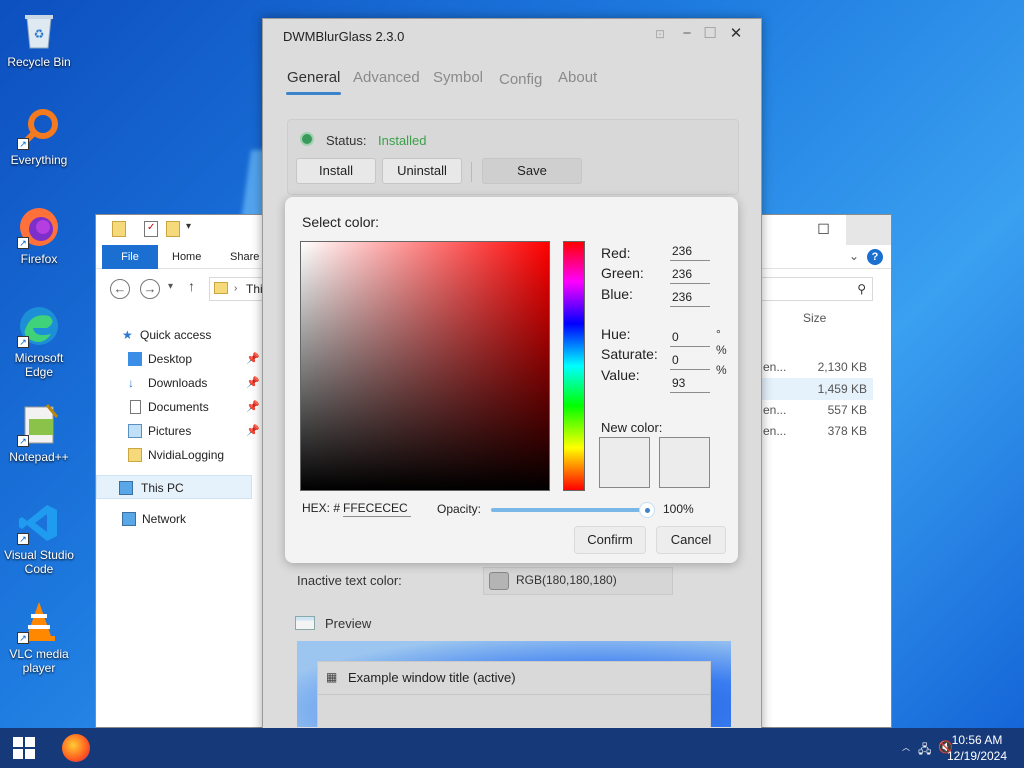 The width and height of the screenshot is (1024, 768). I want to click on taskbar-firefox-icon, so click(76, 748).